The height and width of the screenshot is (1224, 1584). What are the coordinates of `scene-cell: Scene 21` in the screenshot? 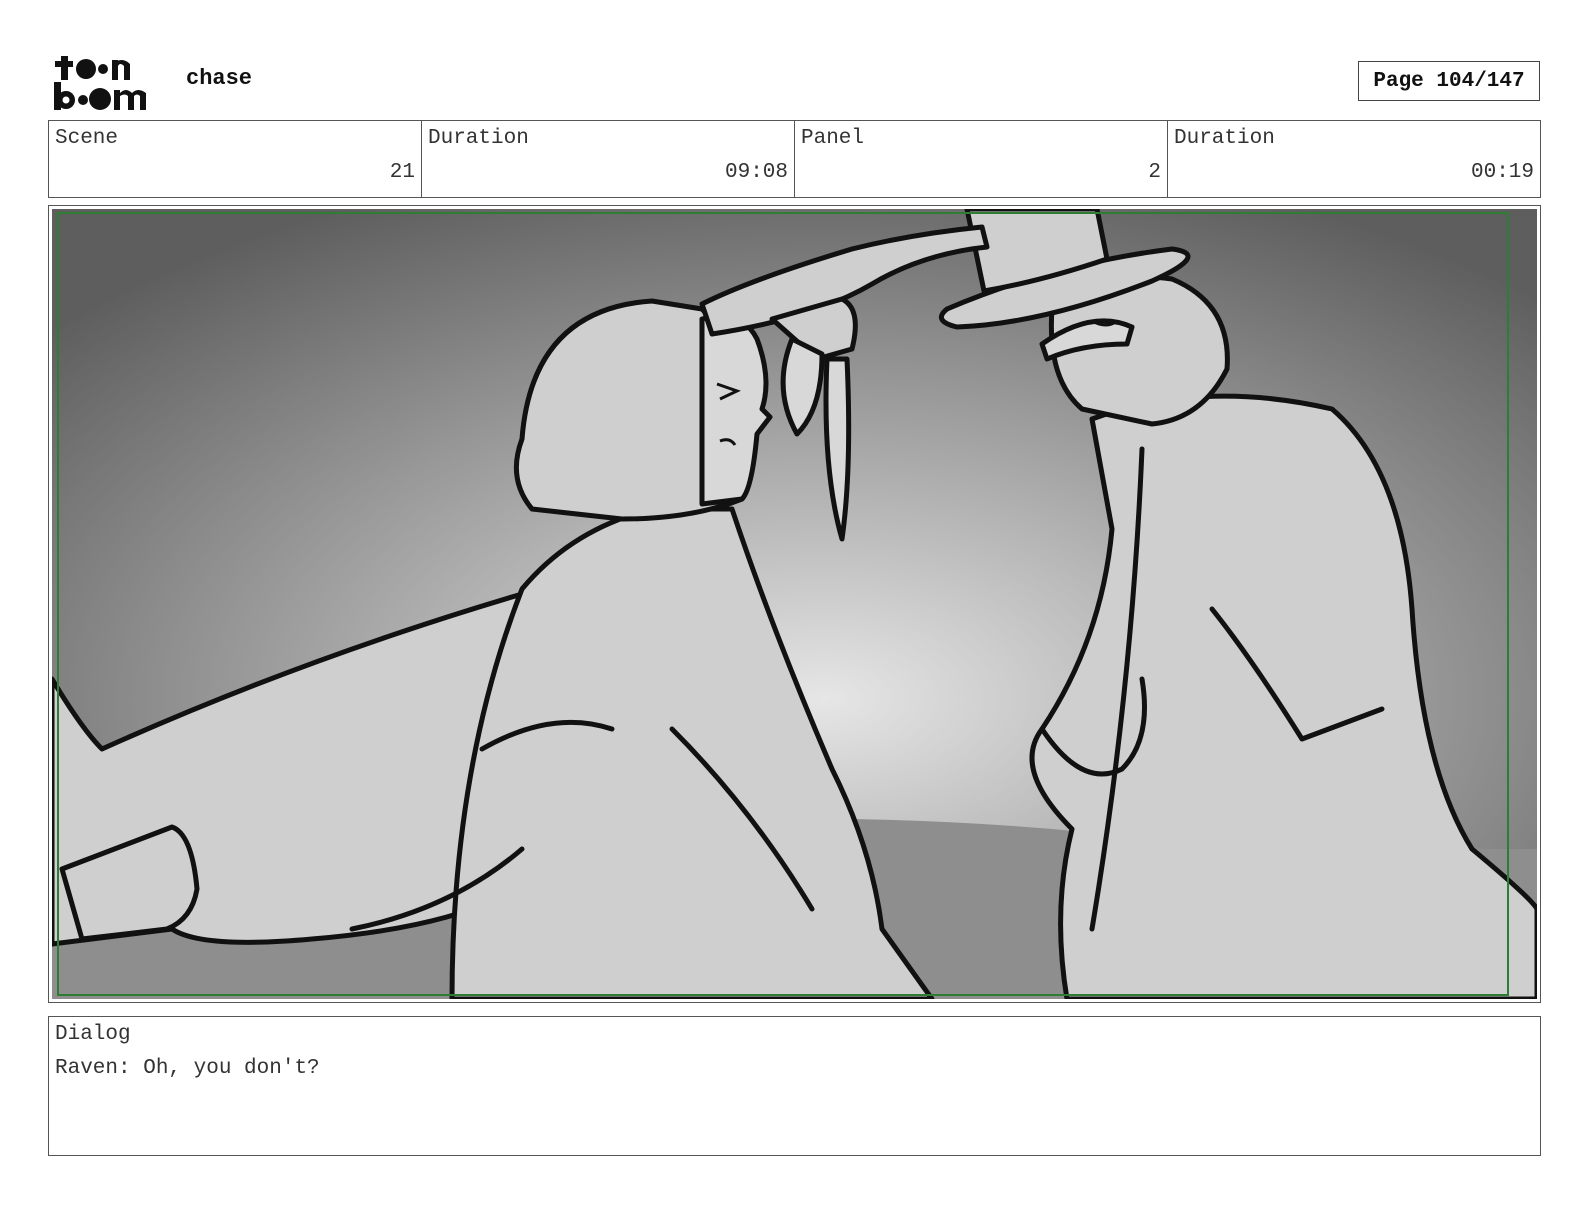 It's located at (235, 159).